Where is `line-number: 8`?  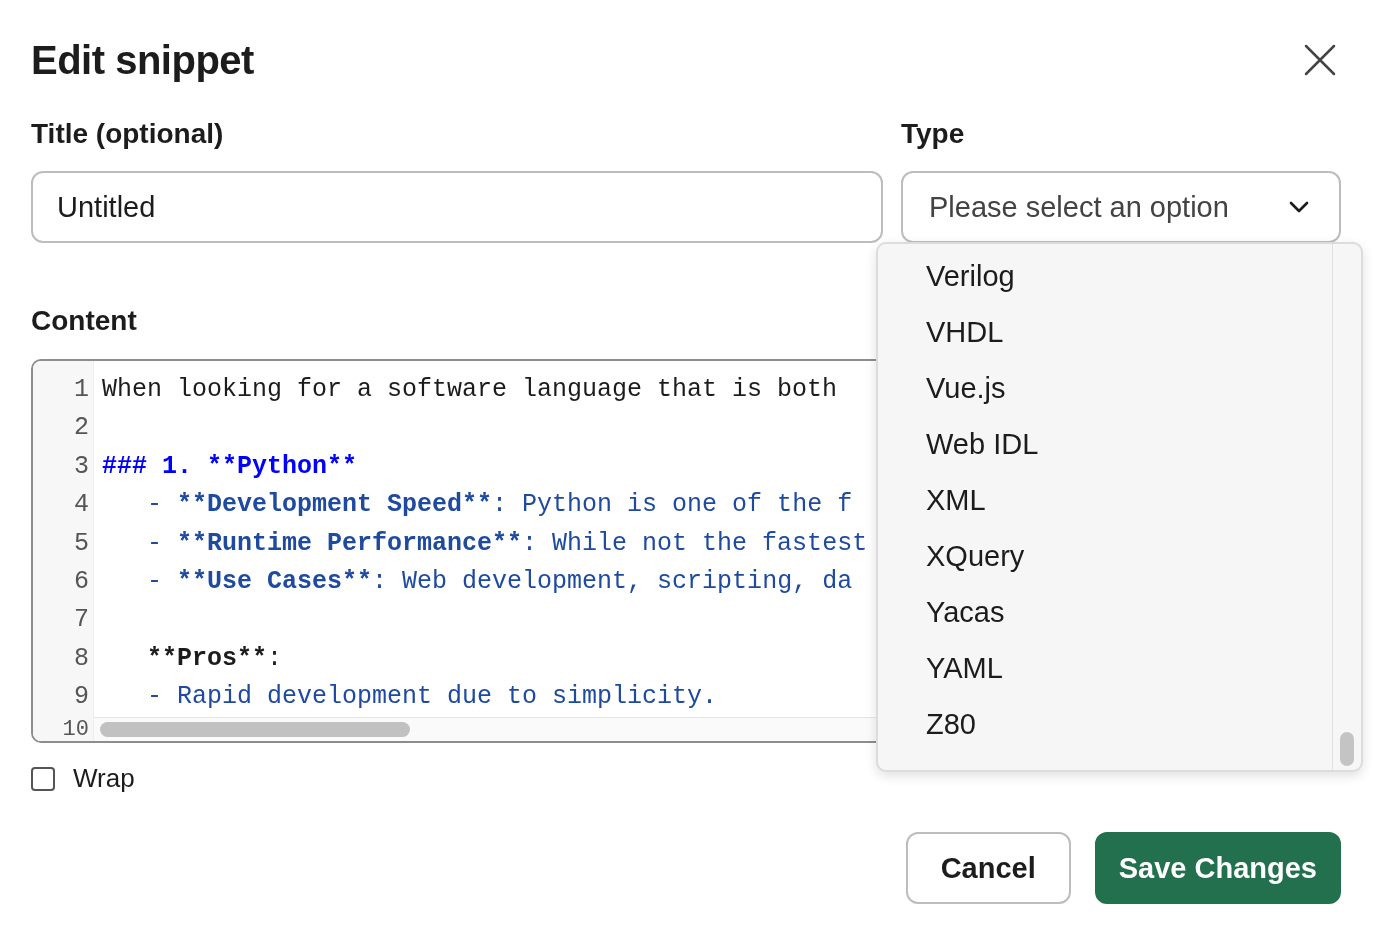
line-number: 8 is located at coordinates (82, 658).